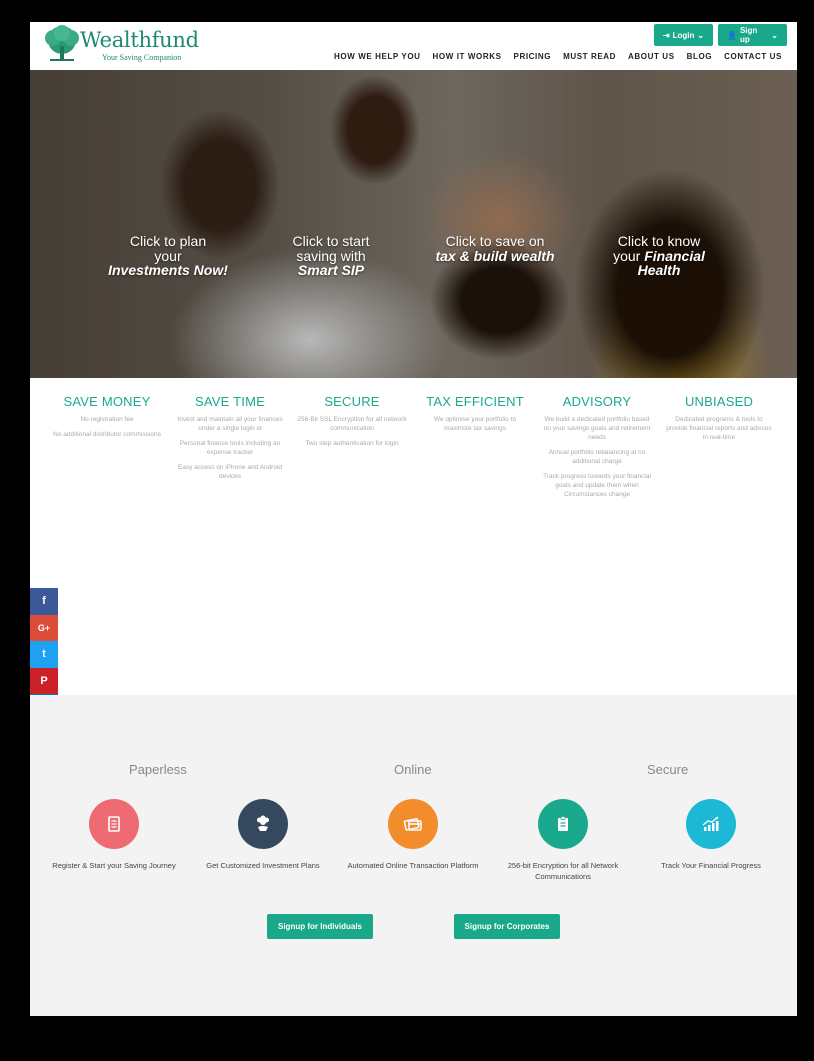  I want to click on login-button: ⇥ Login ⌄, so click(683, 35).